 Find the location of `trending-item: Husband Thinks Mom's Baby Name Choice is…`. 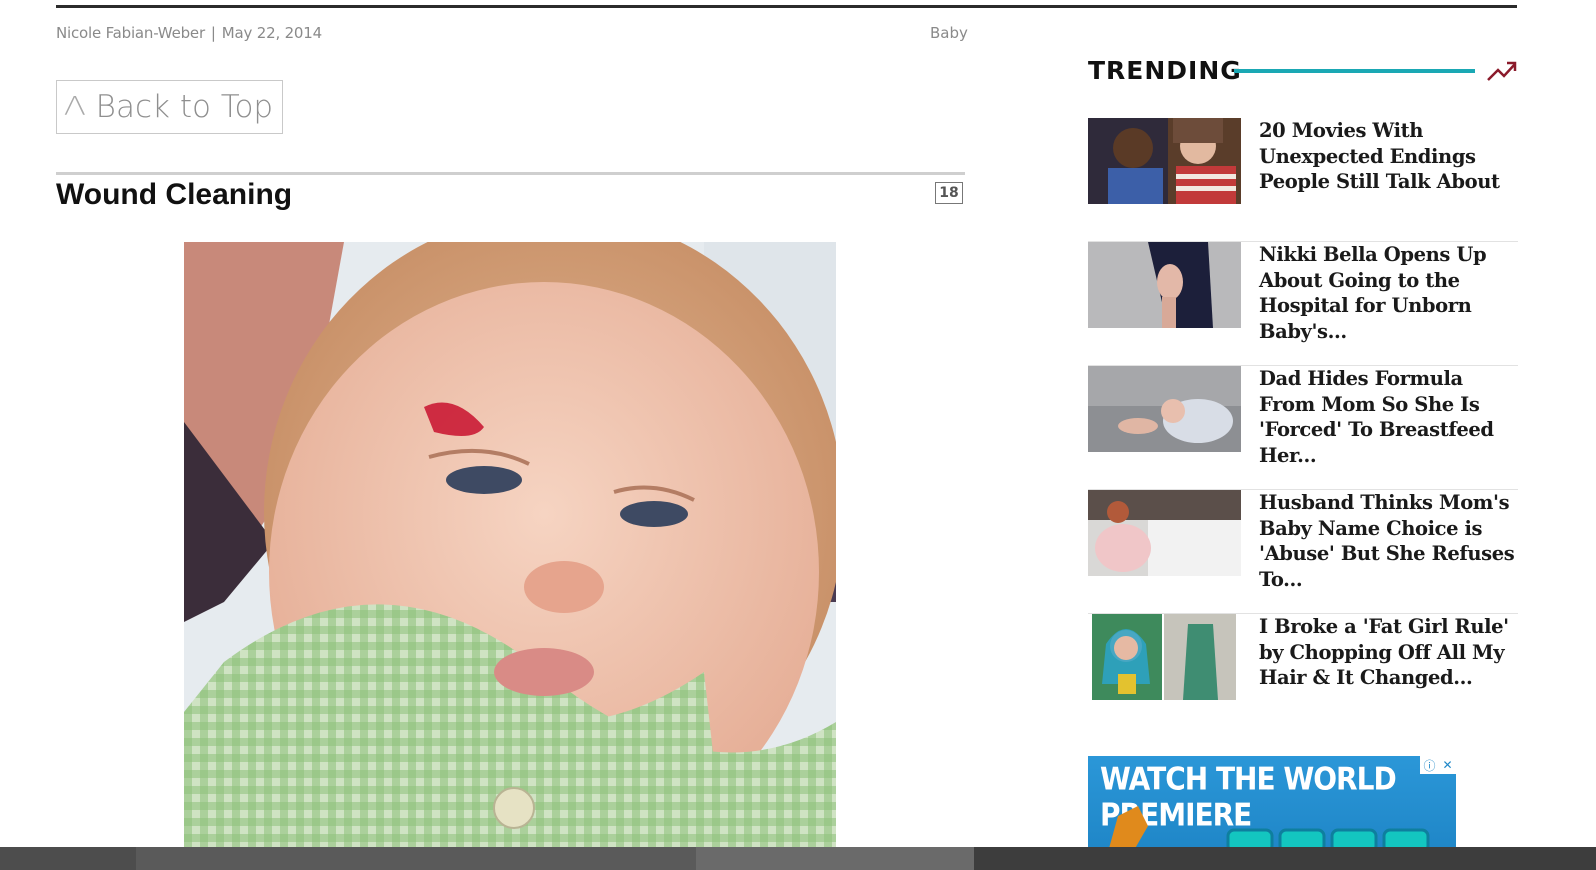

trending-item: Husband Thinks Mom's Baby Name Choice is… is located at coordinates (1303, 552).